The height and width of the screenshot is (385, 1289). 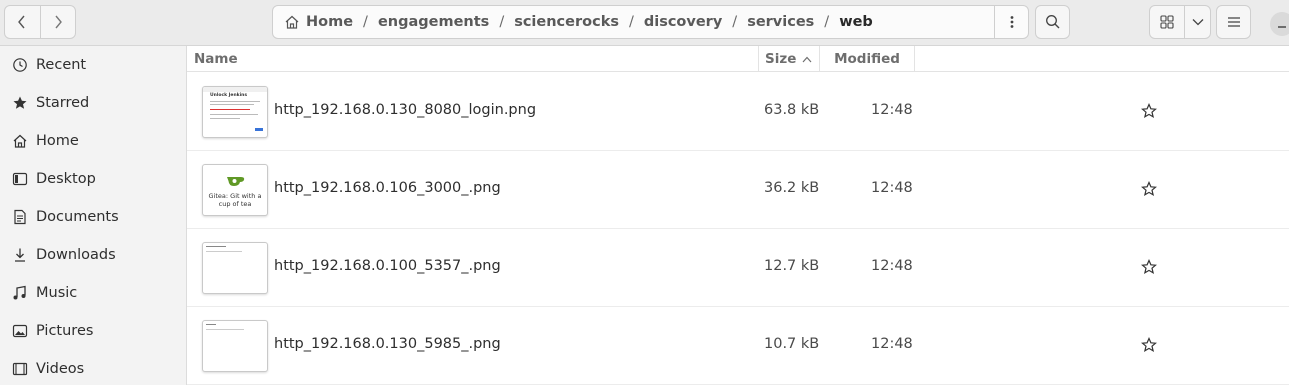 I want to click on video-icon, so click(x=20, y=369).